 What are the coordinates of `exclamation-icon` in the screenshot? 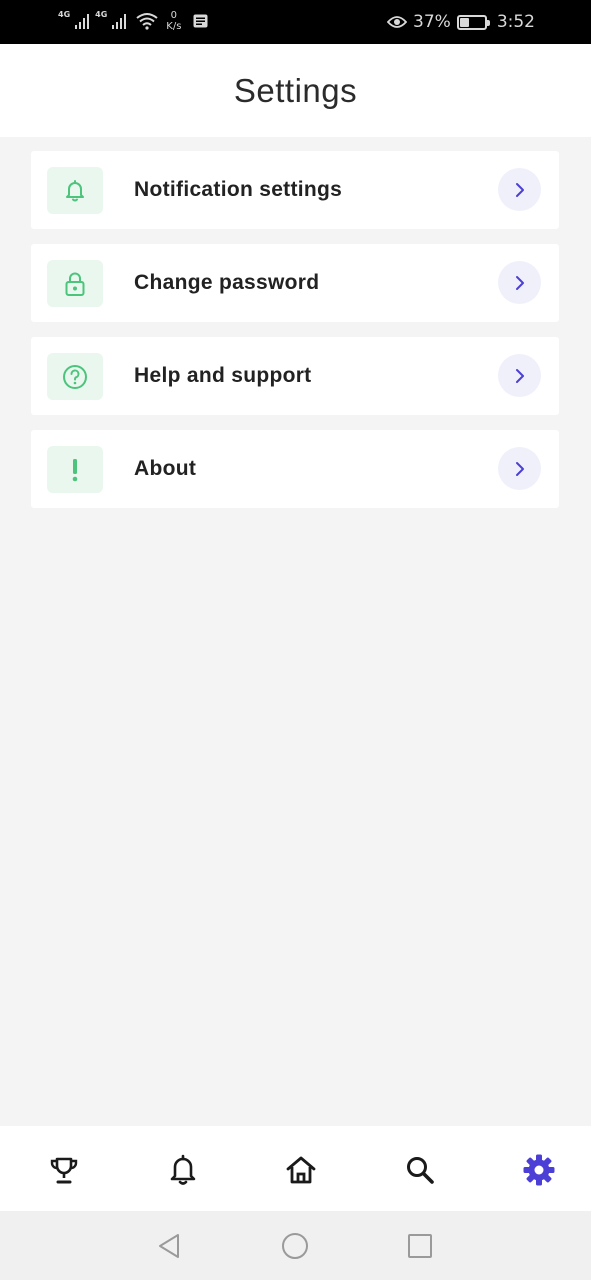 It's located at (75, 469).